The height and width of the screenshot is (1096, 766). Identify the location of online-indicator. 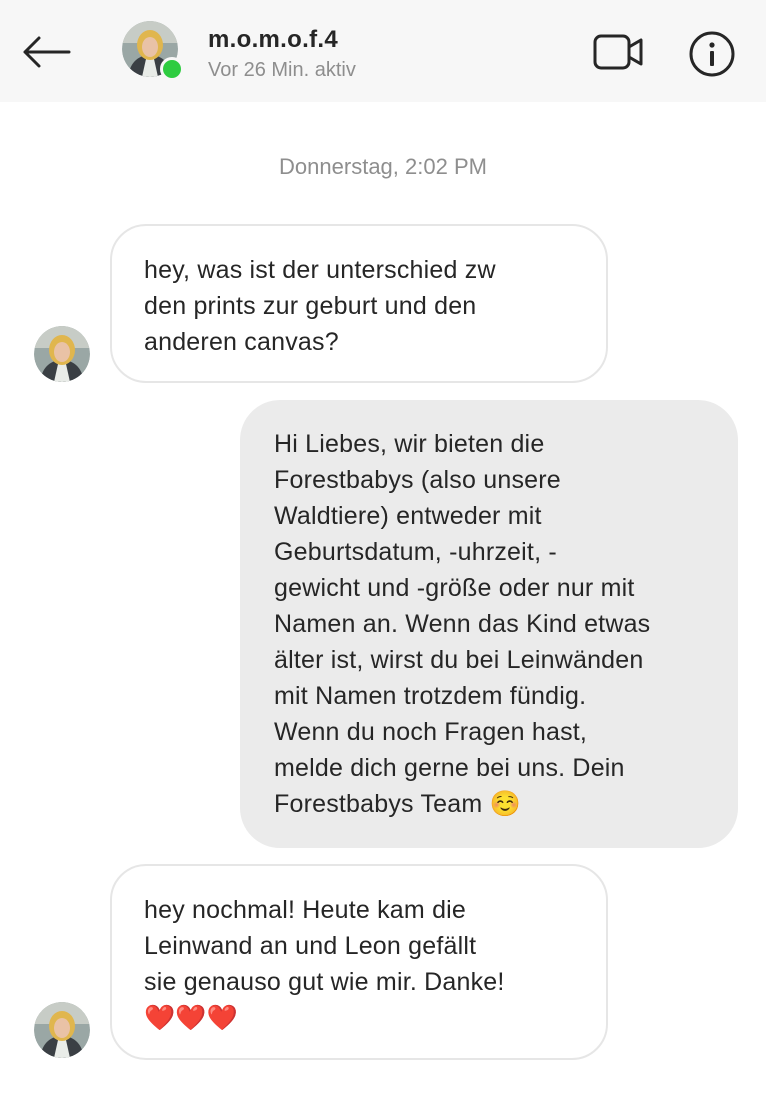
(172, 69).